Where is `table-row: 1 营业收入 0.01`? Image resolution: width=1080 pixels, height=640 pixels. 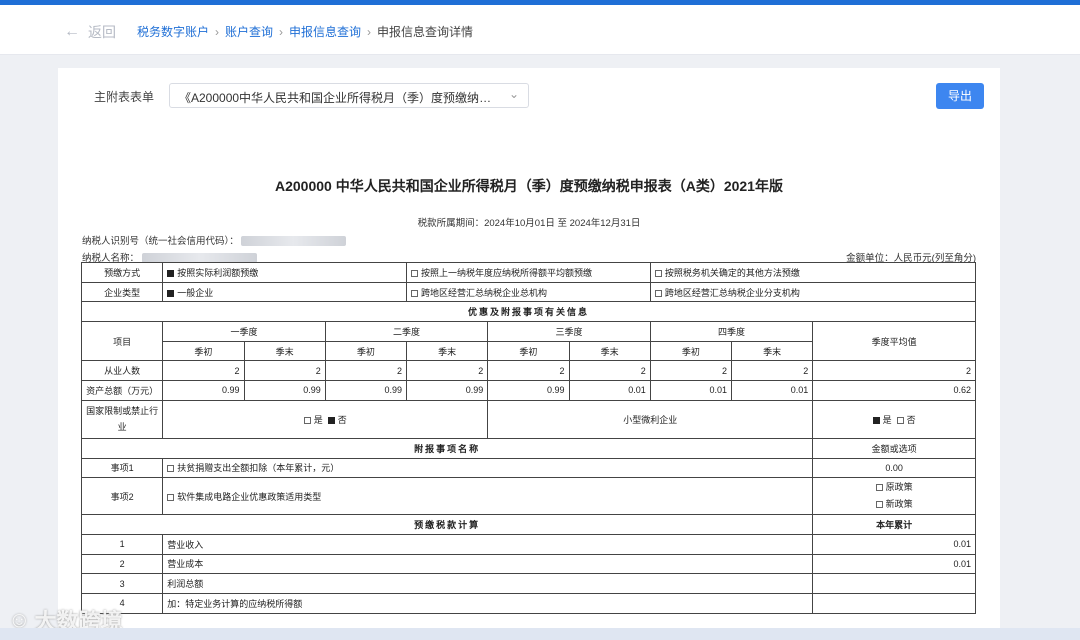
table-row: 1 营业收入 0.01 is located at coordinates (528, 544).